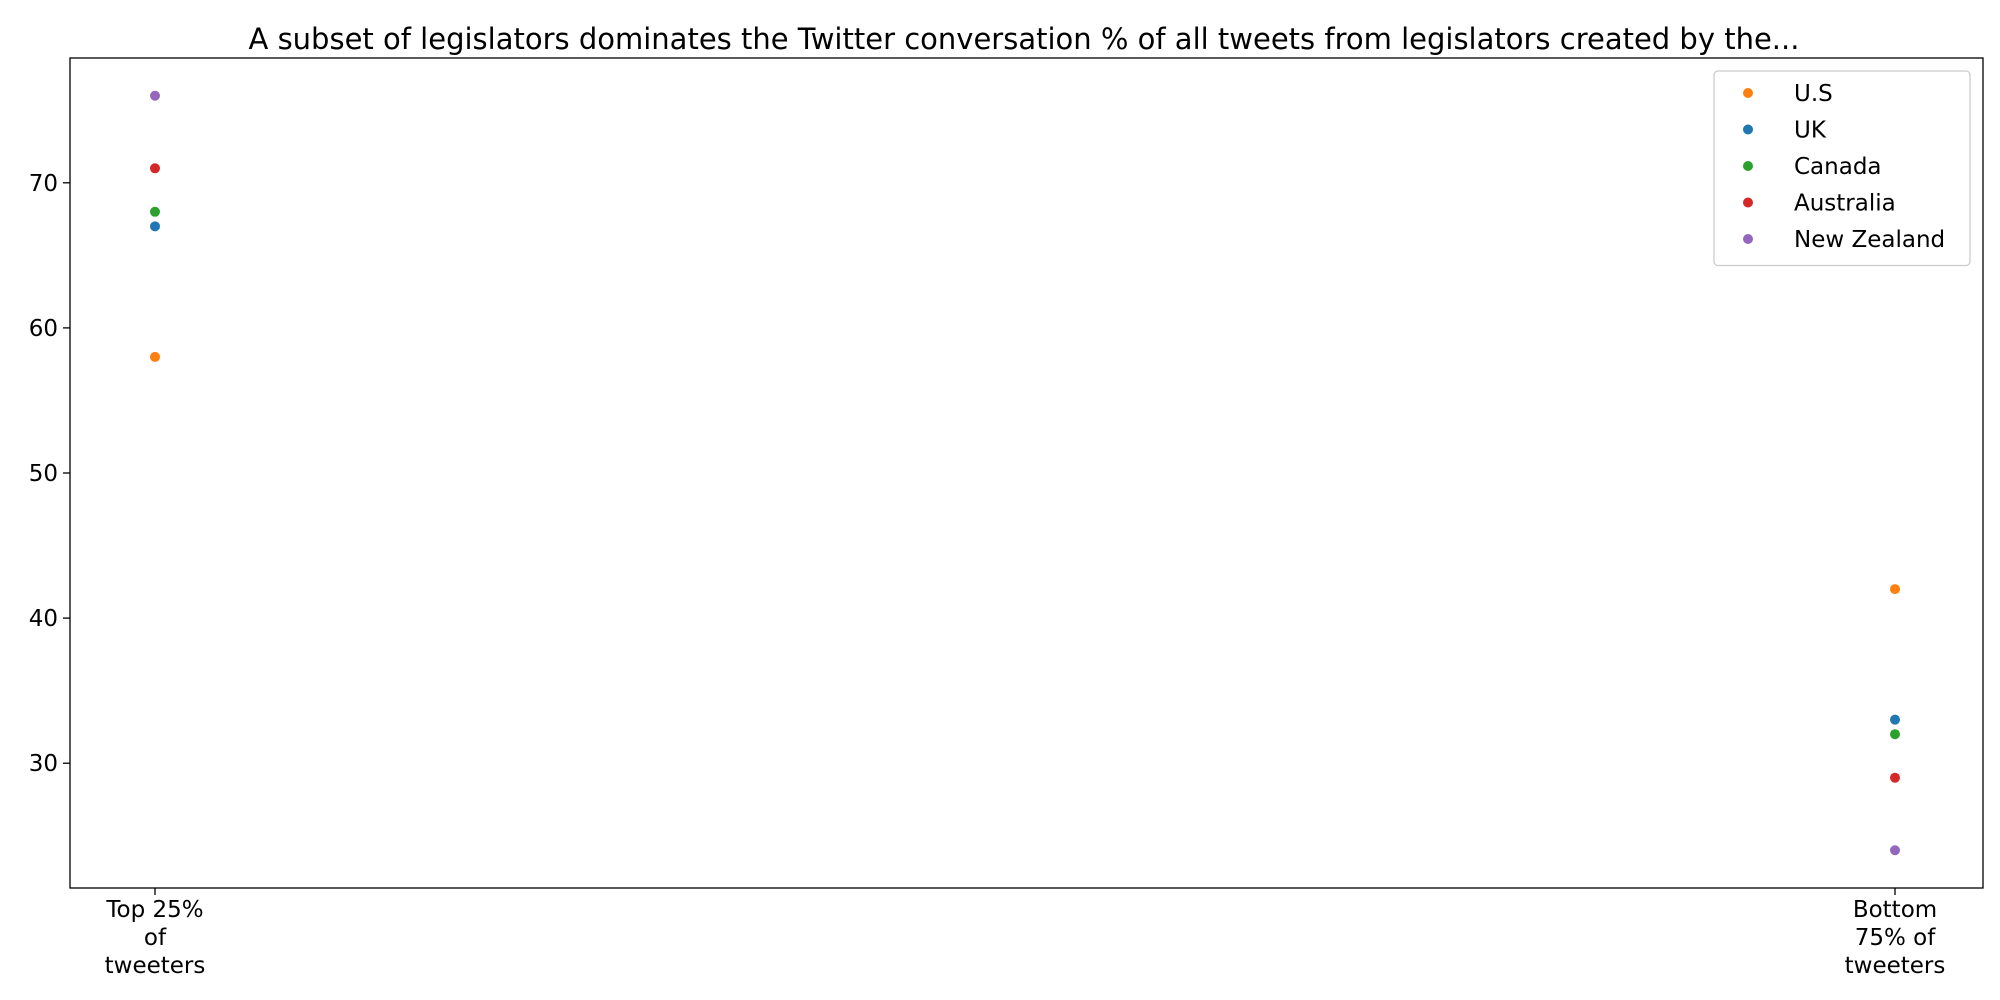 The width and height of the screenshot is (2000, 1000). Describe the element at coordinates (1869, 240) in the screenshot. I see `legend-label: New Zealand` at that location.